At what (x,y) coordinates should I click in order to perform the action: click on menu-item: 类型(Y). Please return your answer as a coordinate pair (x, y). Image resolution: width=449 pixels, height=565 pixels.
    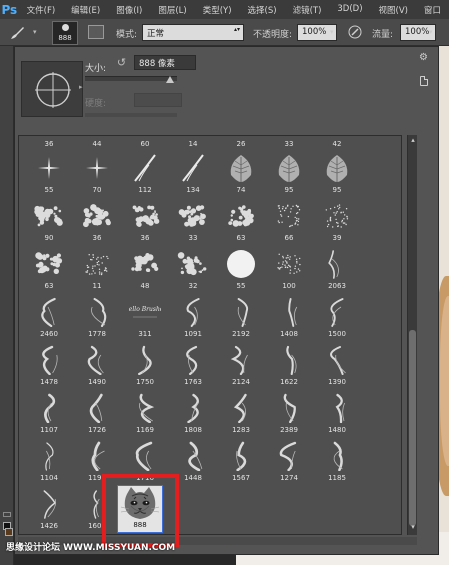
    Looking at the image, I should click on (217, 10).